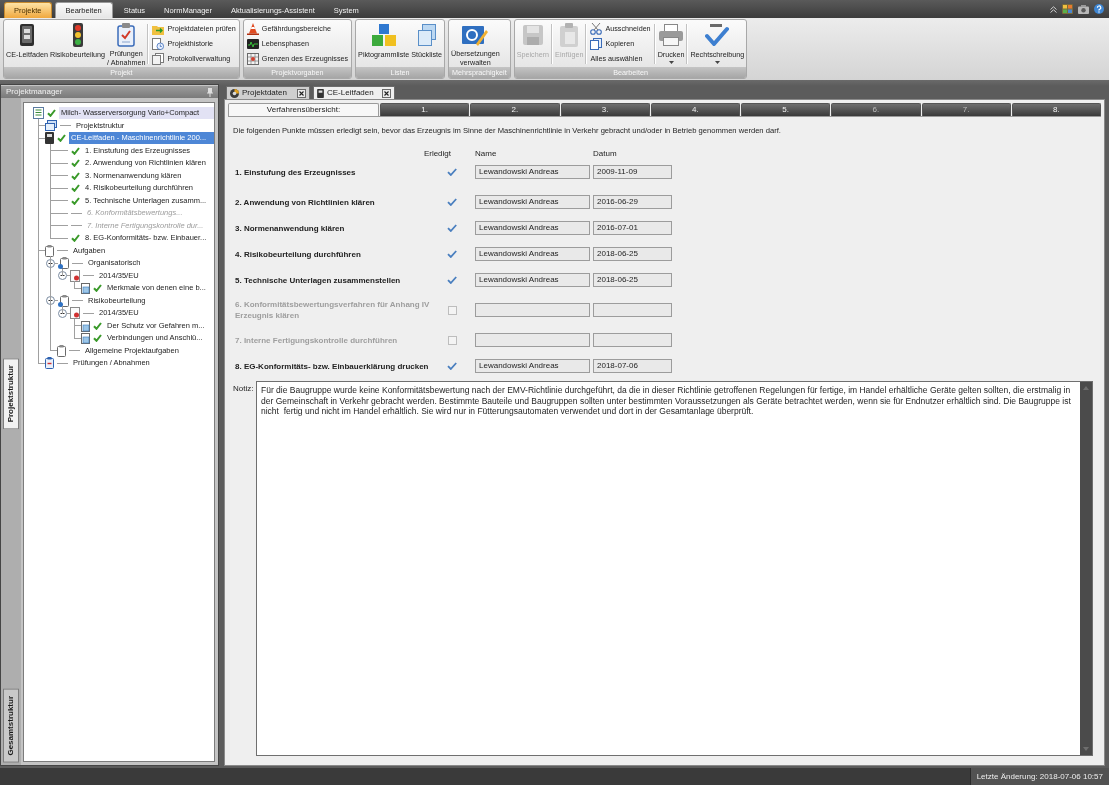 The image size is (1109, 785). I want to click on step-label: 5. Technische Unterlagen zusammenstellen, so click(318, 280).